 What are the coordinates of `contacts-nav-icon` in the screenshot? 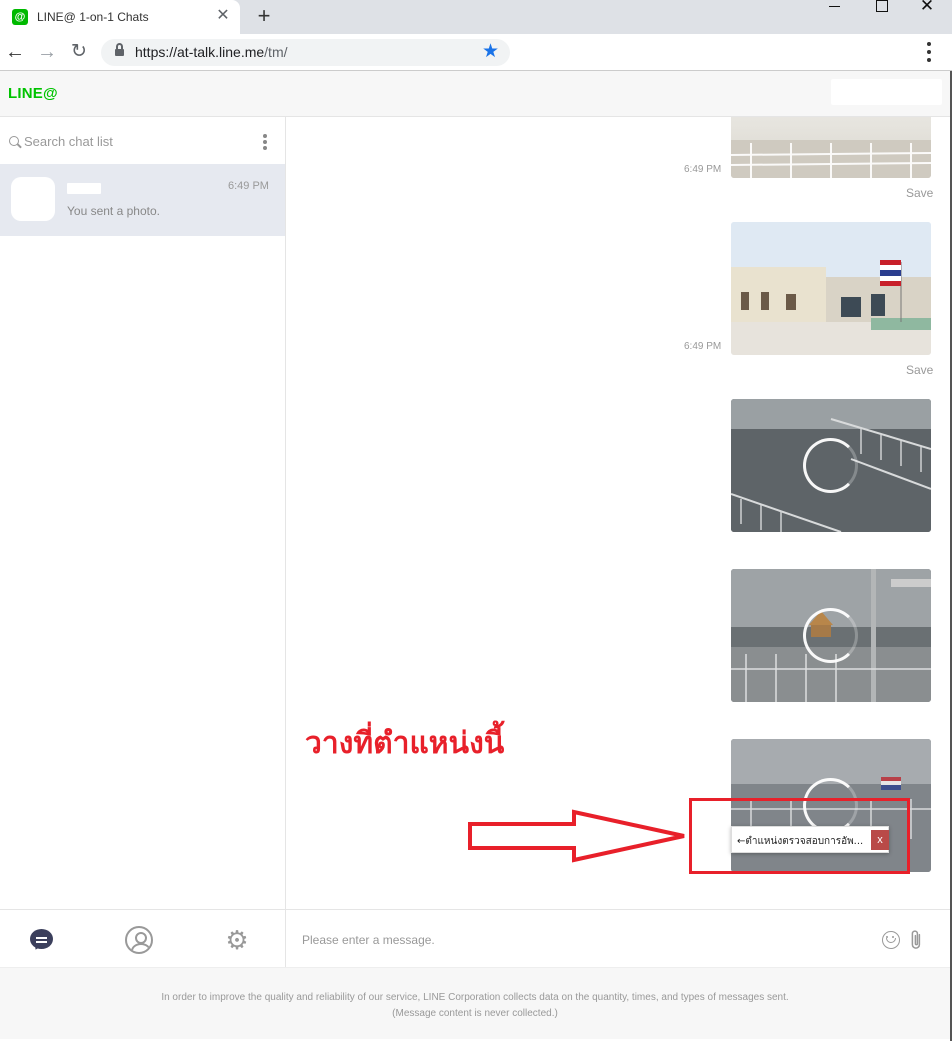 It's located at (139, 940).